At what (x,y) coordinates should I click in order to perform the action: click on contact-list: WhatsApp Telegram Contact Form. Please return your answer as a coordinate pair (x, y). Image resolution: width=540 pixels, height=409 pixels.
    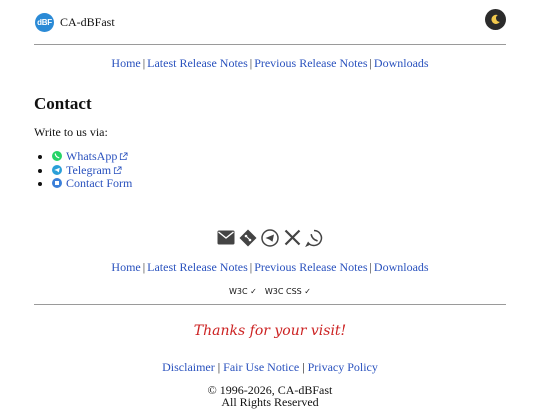
    Looking at the image, I should click on (83, 170).